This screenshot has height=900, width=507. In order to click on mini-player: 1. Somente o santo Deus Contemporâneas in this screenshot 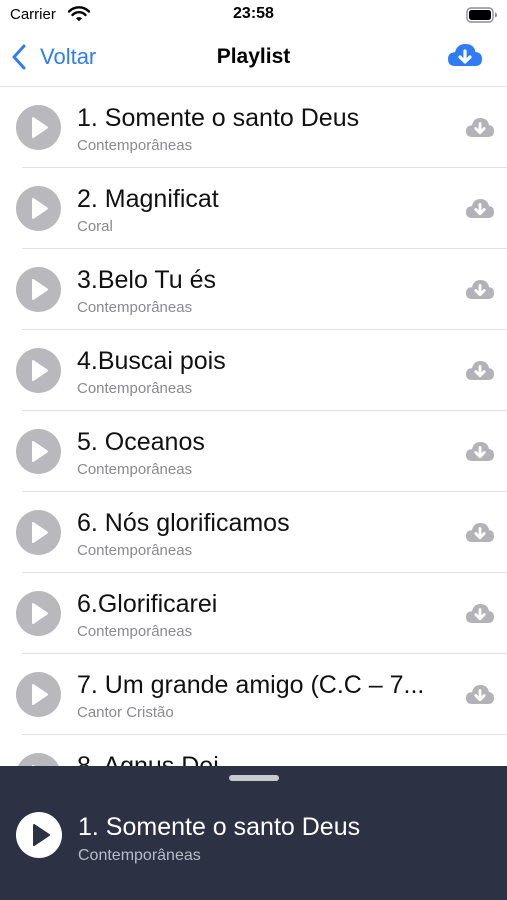, I will do `click(253, 833)`.